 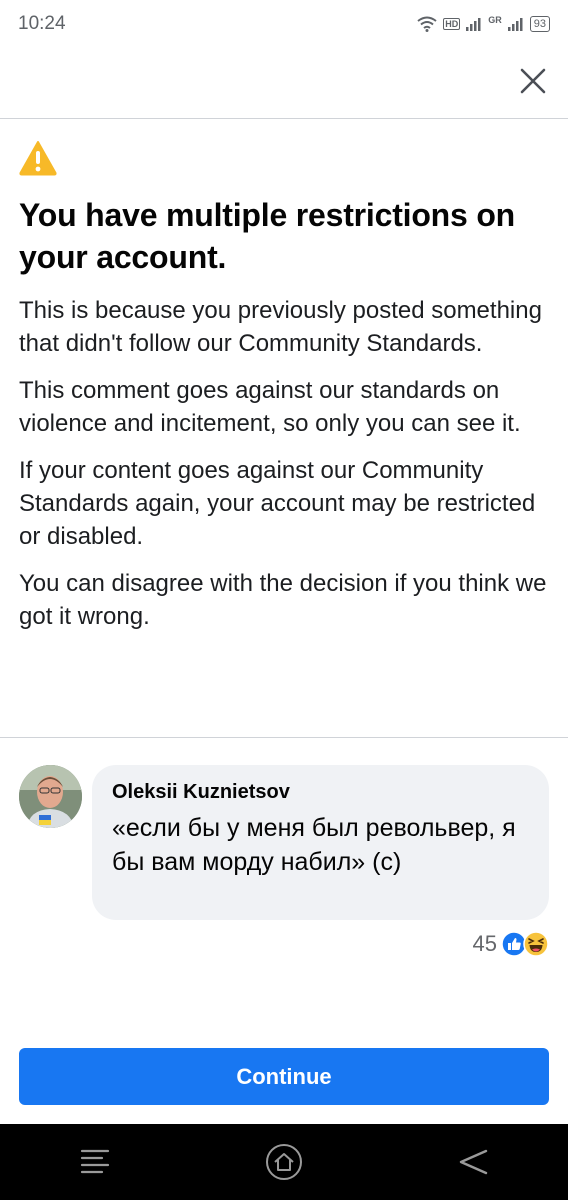 I want to click on reactions: 45, so click(x=511, y=944).